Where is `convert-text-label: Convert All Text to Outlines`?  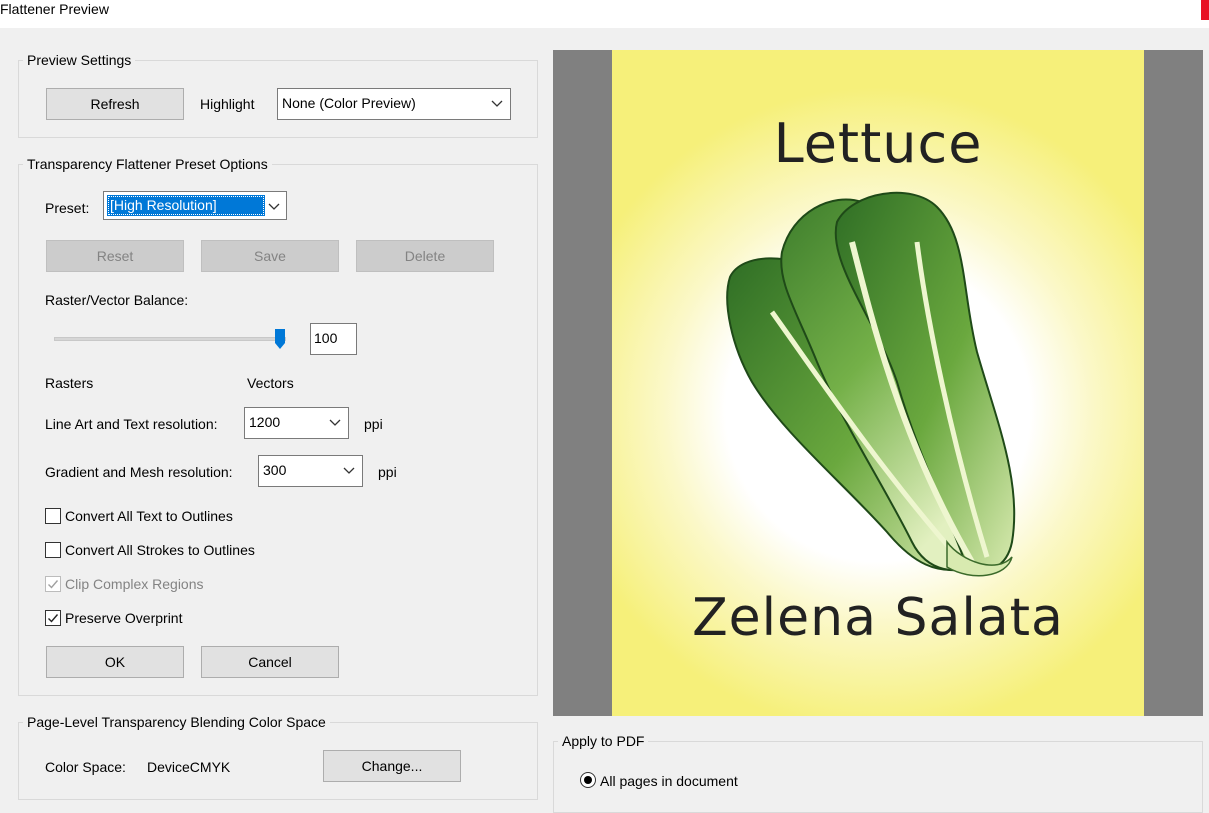 convert-text-label: Convert All Text to Outlines is located at coordinates (149, 516).